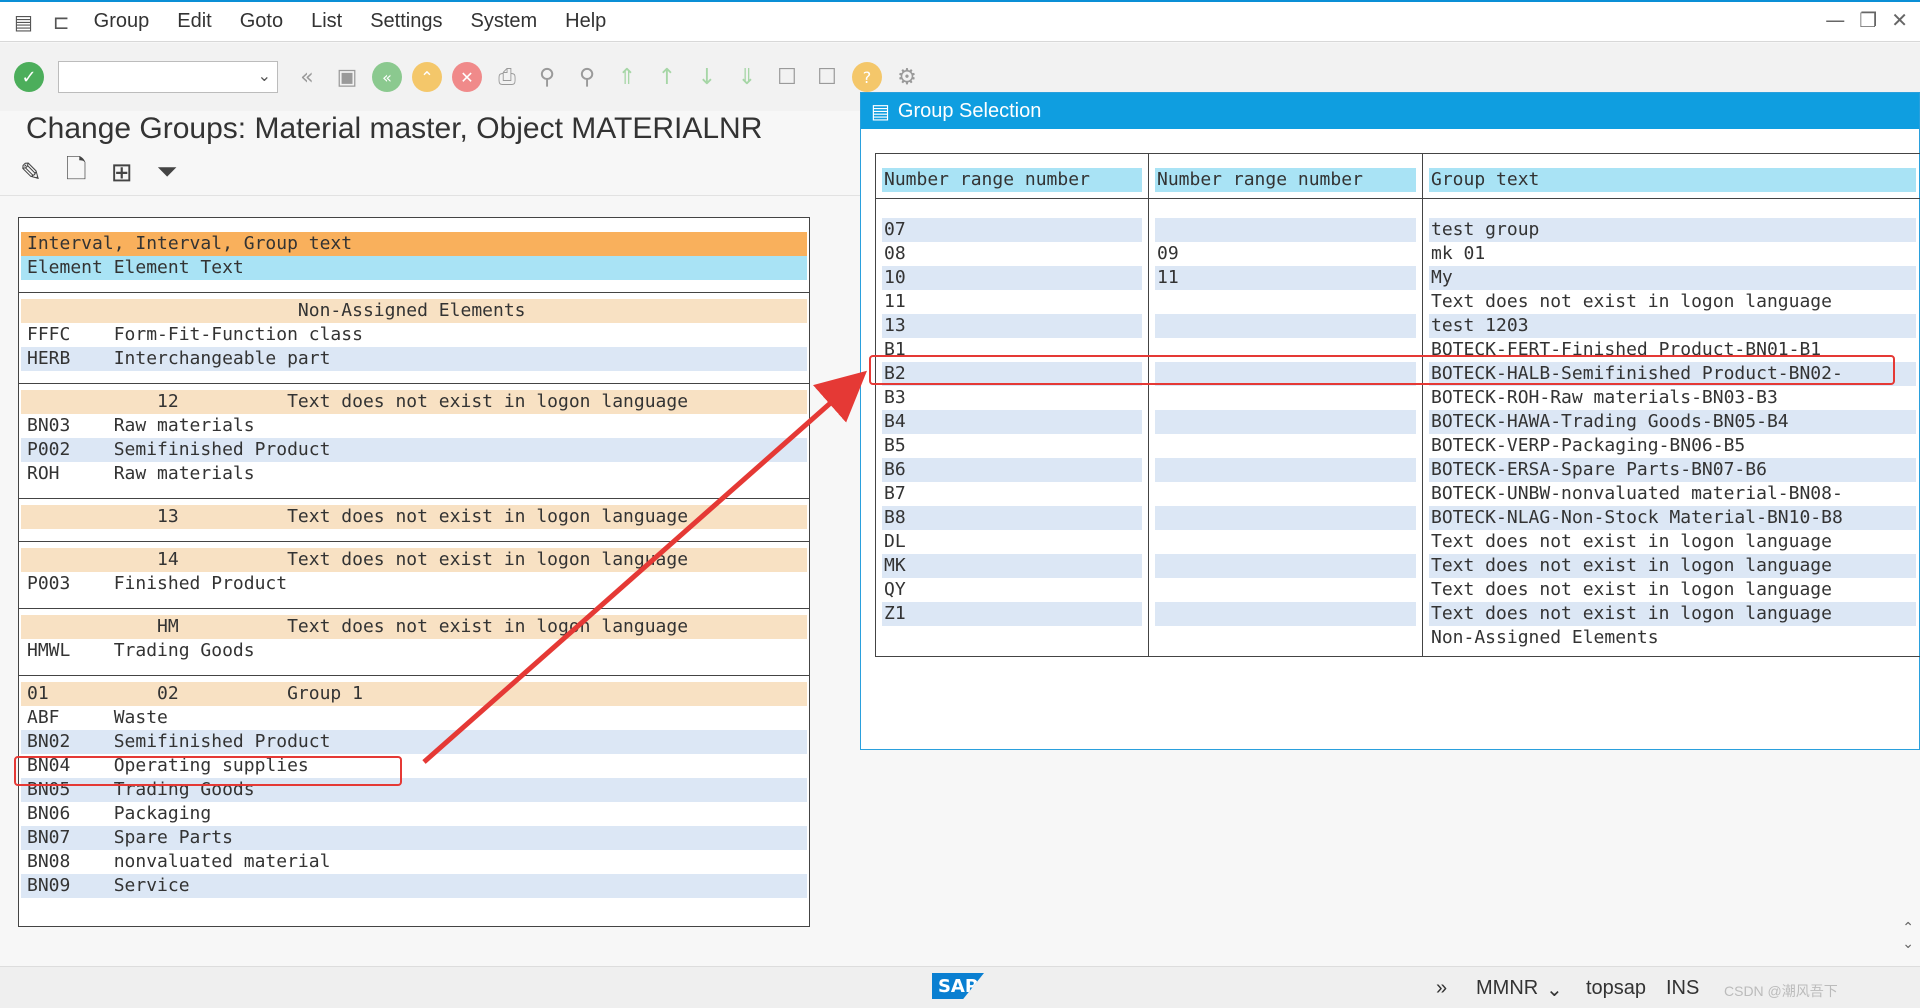 The image size is (1920, 1008). Describe the element at coordinates (1012, 614) in the screenshot. I see `number-from-cell: Z1` at that location.